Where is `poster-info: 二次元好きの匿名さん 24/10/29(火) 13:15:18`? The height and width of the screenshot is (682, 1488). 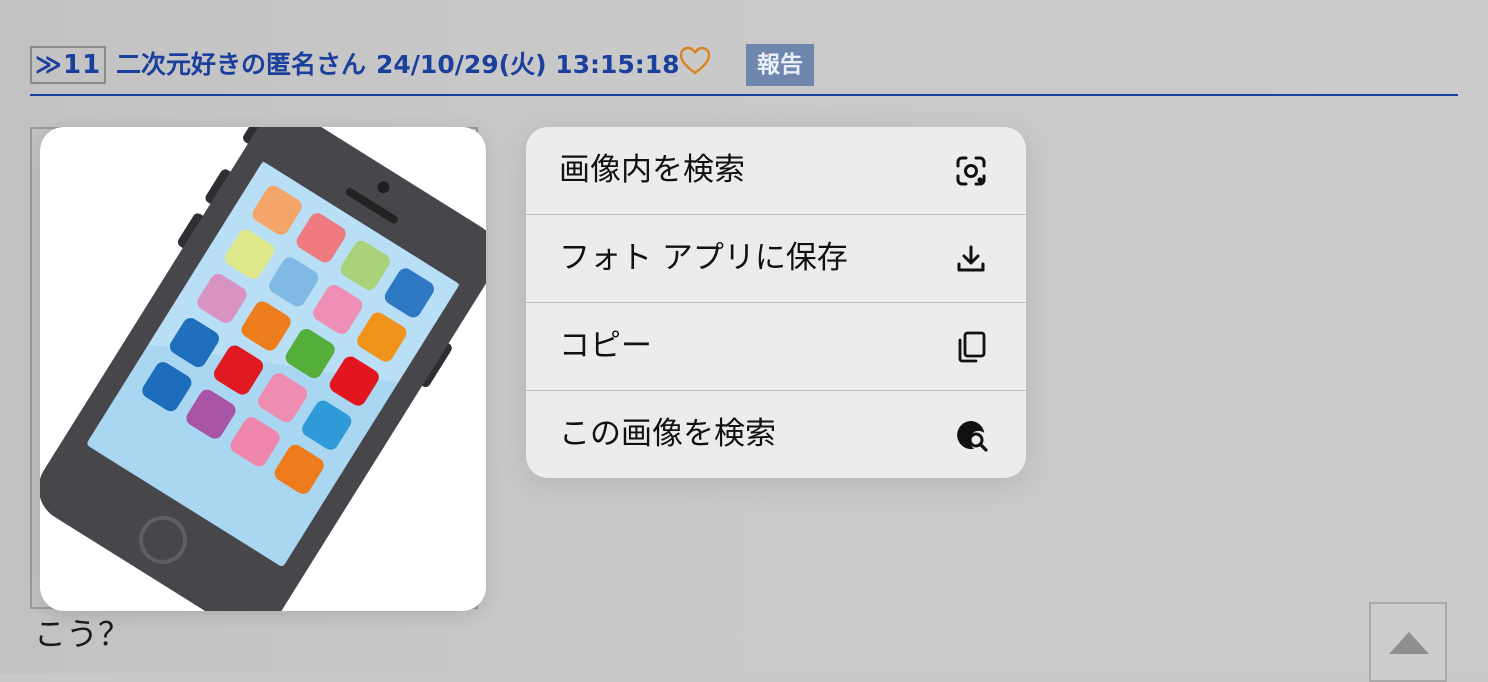 poster-info: 二次元好きの匿名さん 24/10/29(火) 13:15:18 is located at coordinates (398, 65).